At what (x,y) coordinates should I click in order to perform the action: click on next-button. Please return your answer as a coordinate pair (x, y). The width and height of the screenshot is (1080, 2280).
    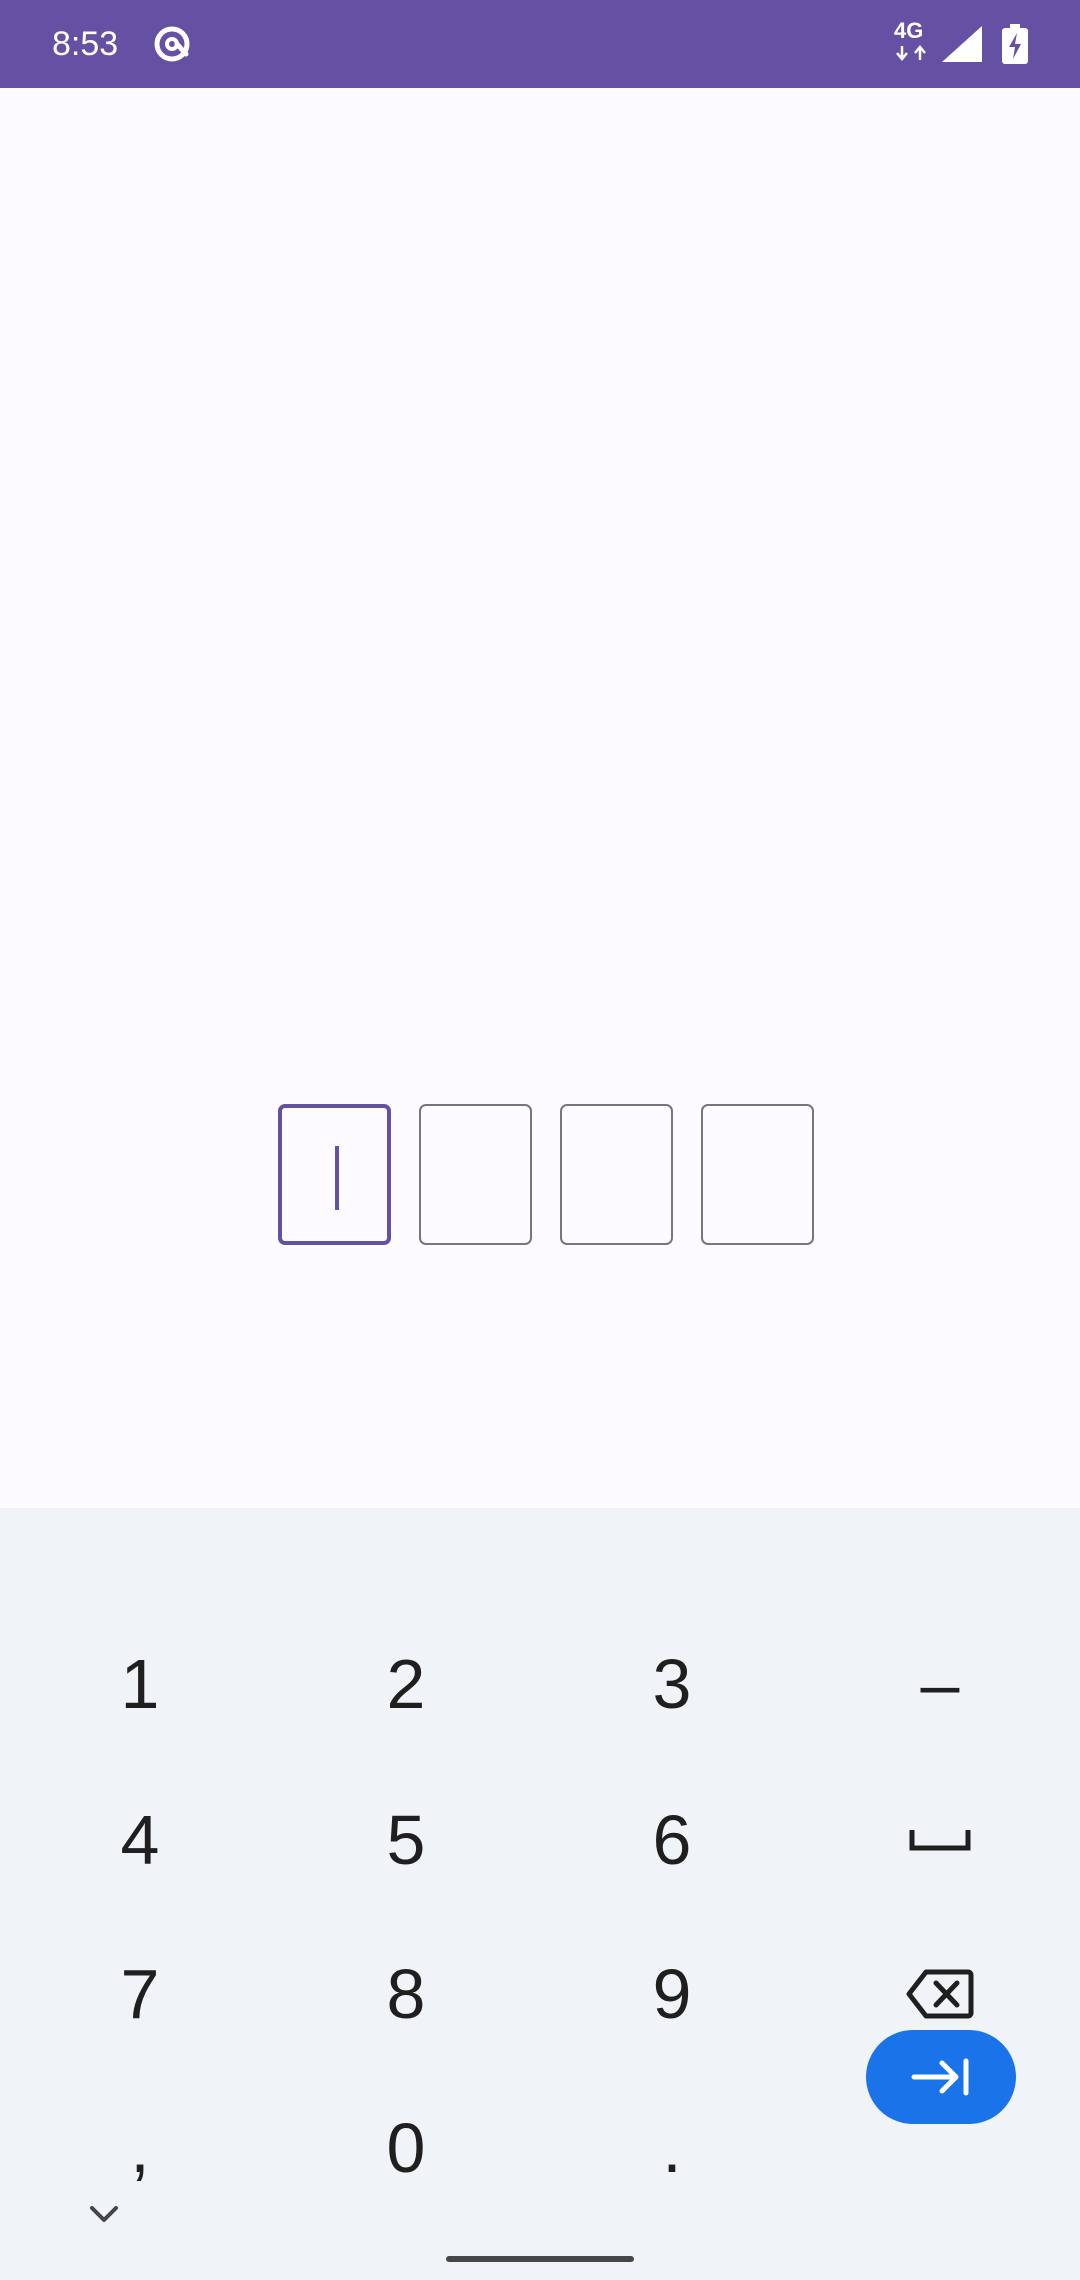
    Looking at the image, I should click on (941, 2077).